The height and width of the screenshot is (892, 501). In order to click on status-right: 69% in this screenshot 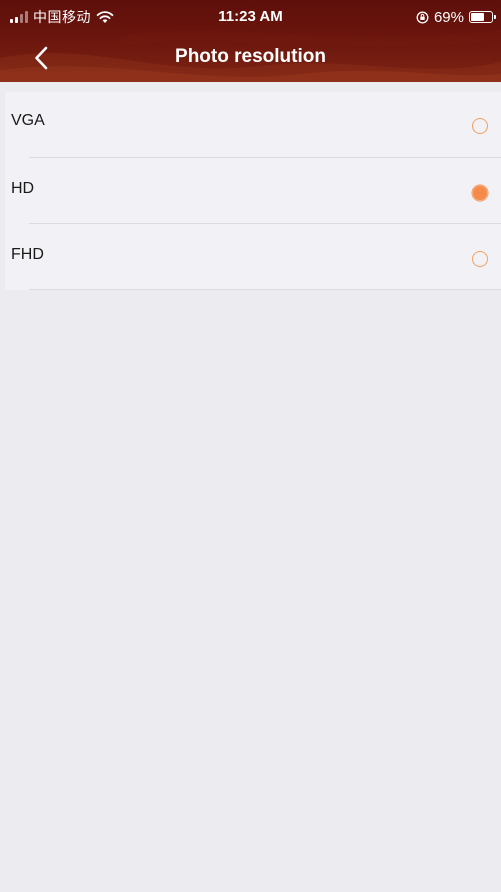, I will do `click(456, 17)`.